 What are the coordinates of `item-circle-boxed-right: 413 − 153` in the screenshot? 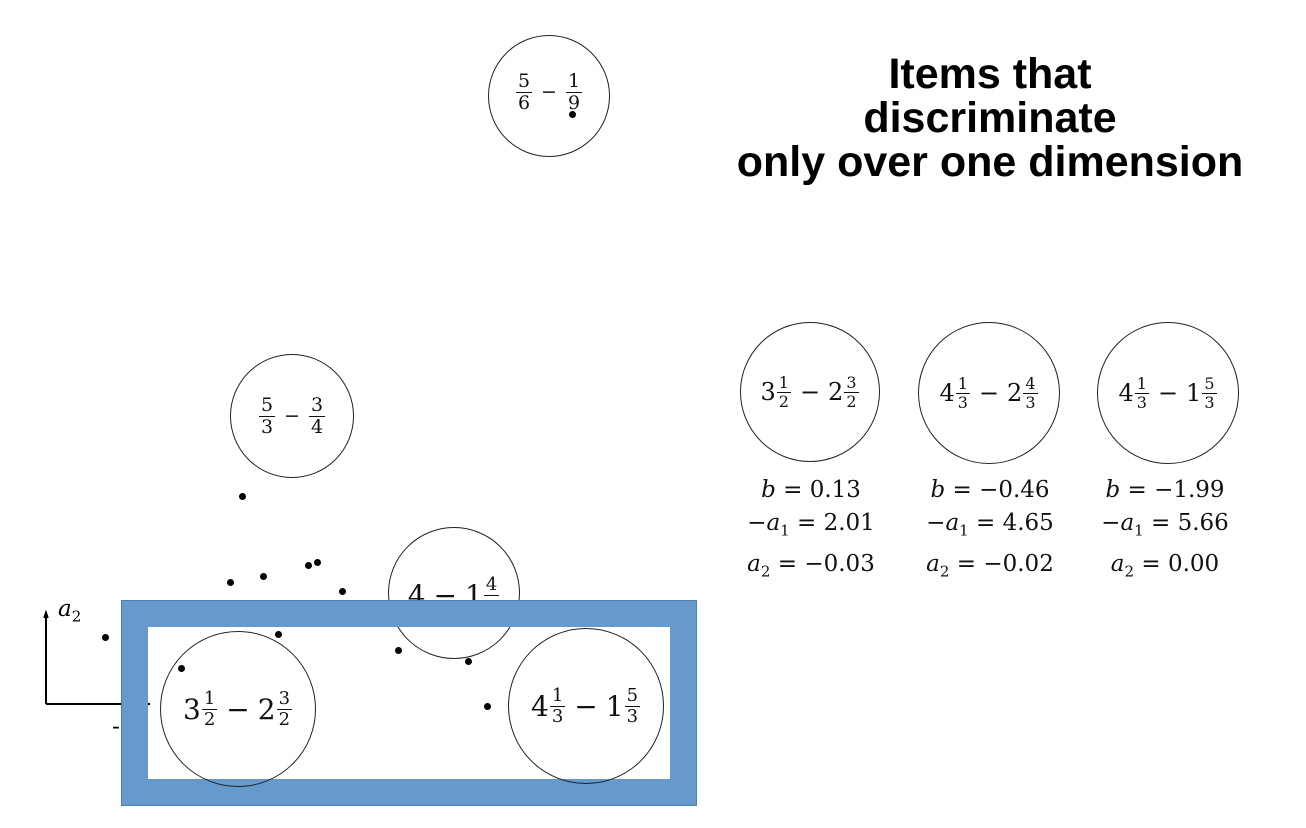 It's located at (586, 706).